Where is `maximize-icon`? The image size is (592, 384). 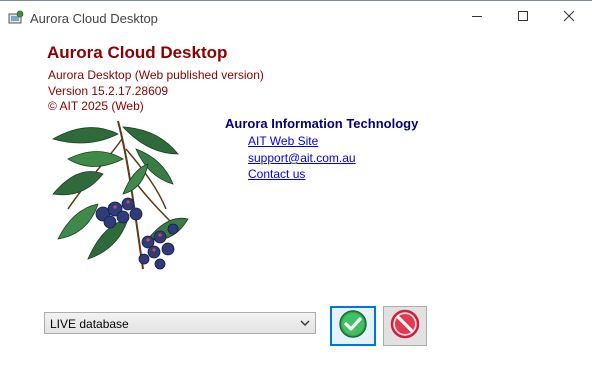
maximize-icon is located at coordinates (523, 18).